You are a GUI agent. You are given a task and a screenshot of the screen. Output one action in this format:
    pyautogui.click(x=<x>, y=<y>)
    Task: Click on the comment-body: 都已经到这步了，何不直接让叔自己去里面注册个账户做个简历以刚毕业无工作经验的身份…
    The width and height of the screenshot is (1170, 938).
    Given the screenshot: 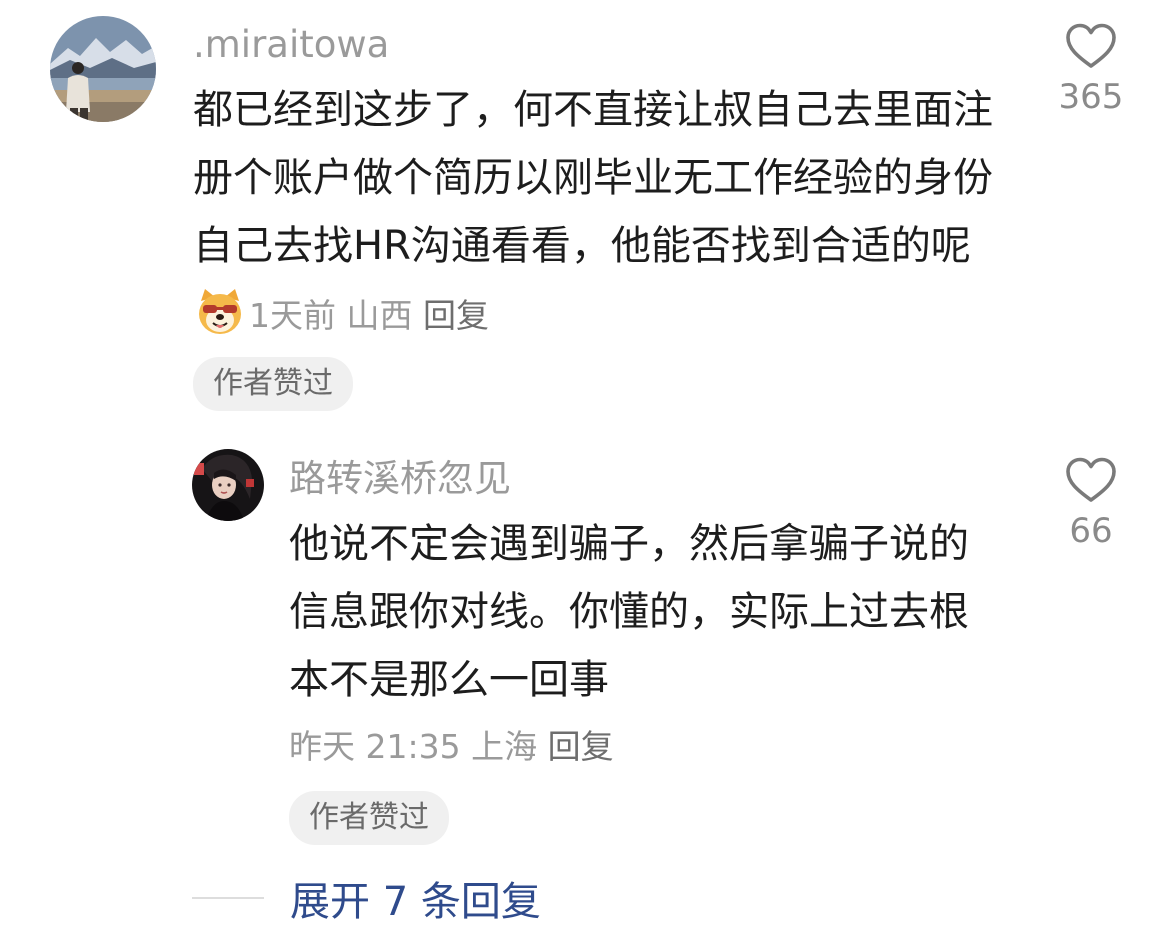 What is the action you would take?
    pyautogui.click(x=593, y=178)
    